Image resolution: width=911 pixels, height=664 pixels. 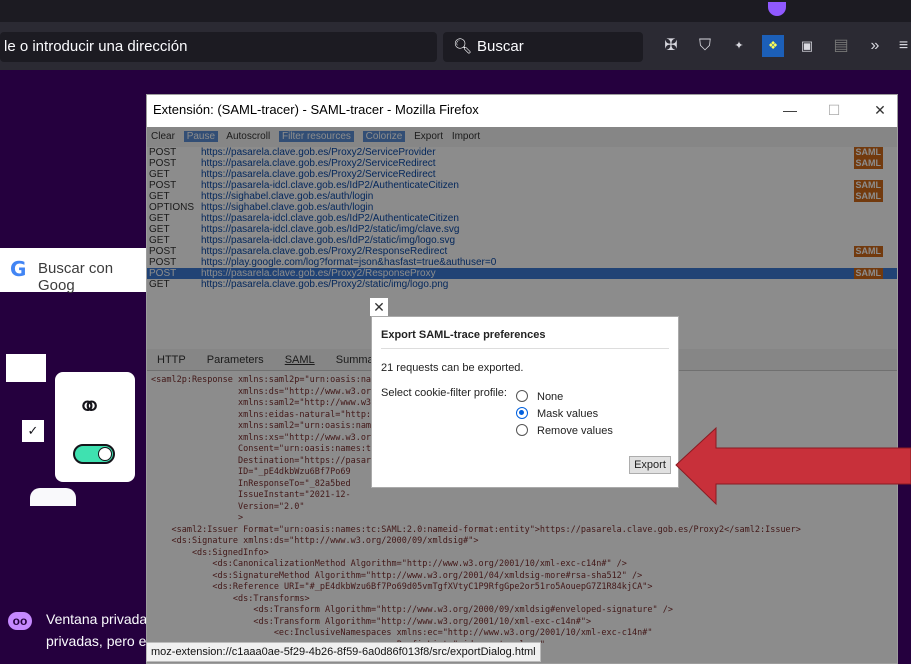 I want to click on red-arrow-annotation, so click(x=793, y=466).